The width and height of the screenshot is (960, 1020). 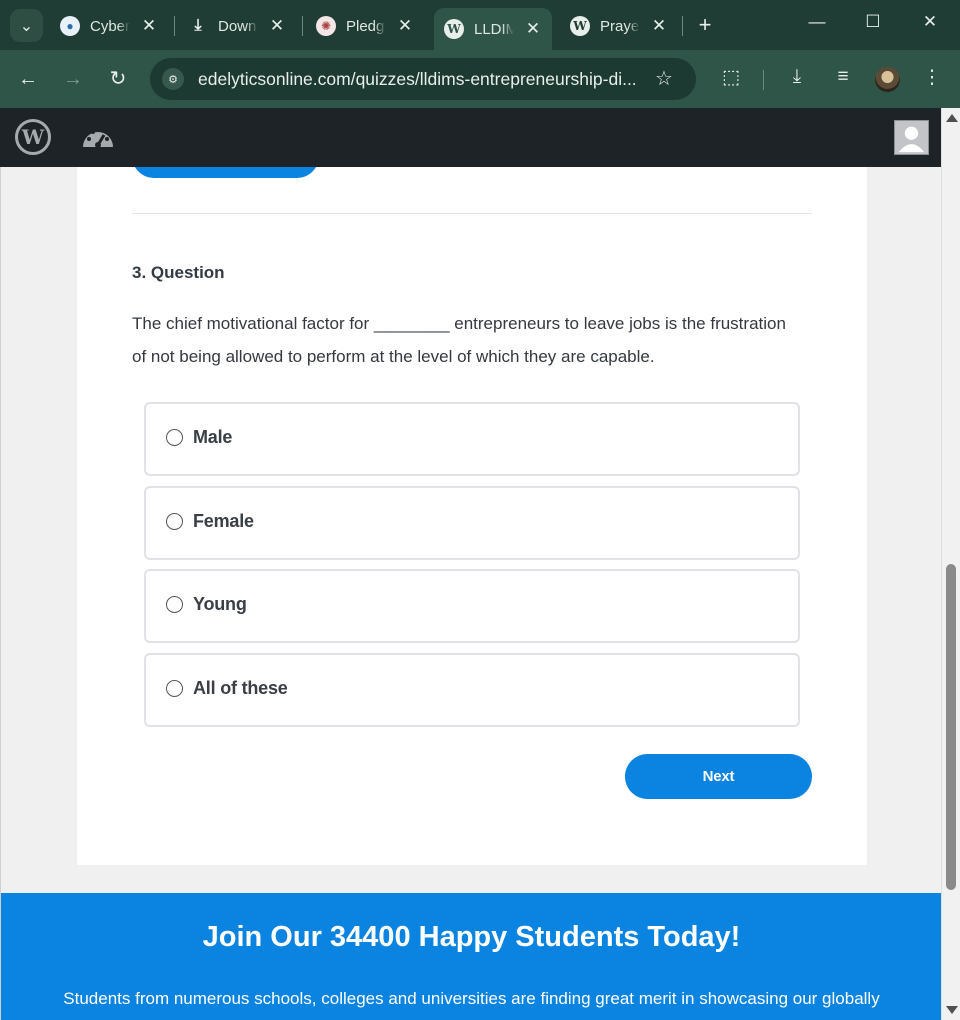 What do you see at coordinates (28, 79) in the screenshot?
I see `back-icon: ←` at bounding box center [28, 79].